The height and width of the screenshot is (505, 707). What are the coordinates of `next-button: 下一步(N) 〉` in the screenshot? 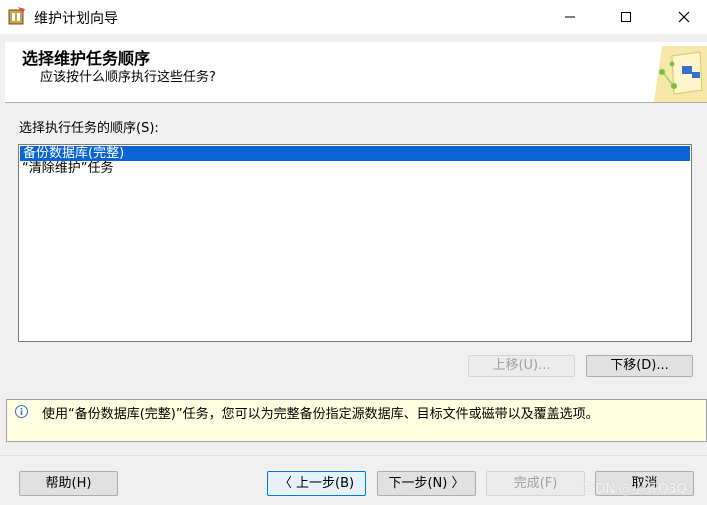 It's located at (426, 483).